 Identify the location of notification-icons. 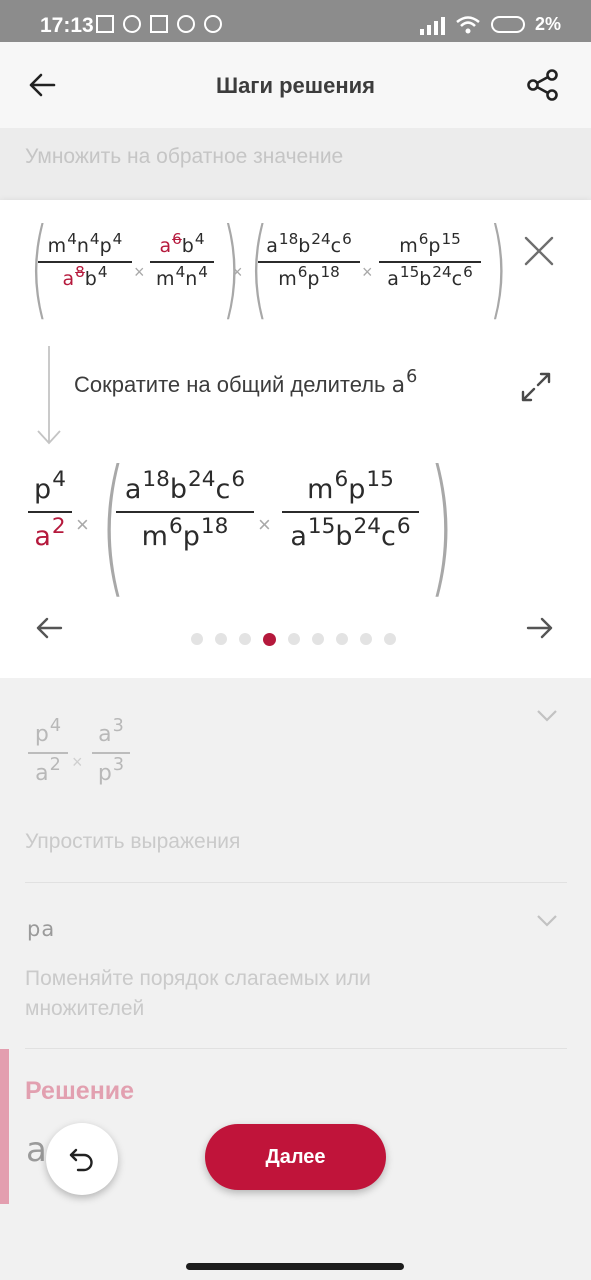
(159, 24).